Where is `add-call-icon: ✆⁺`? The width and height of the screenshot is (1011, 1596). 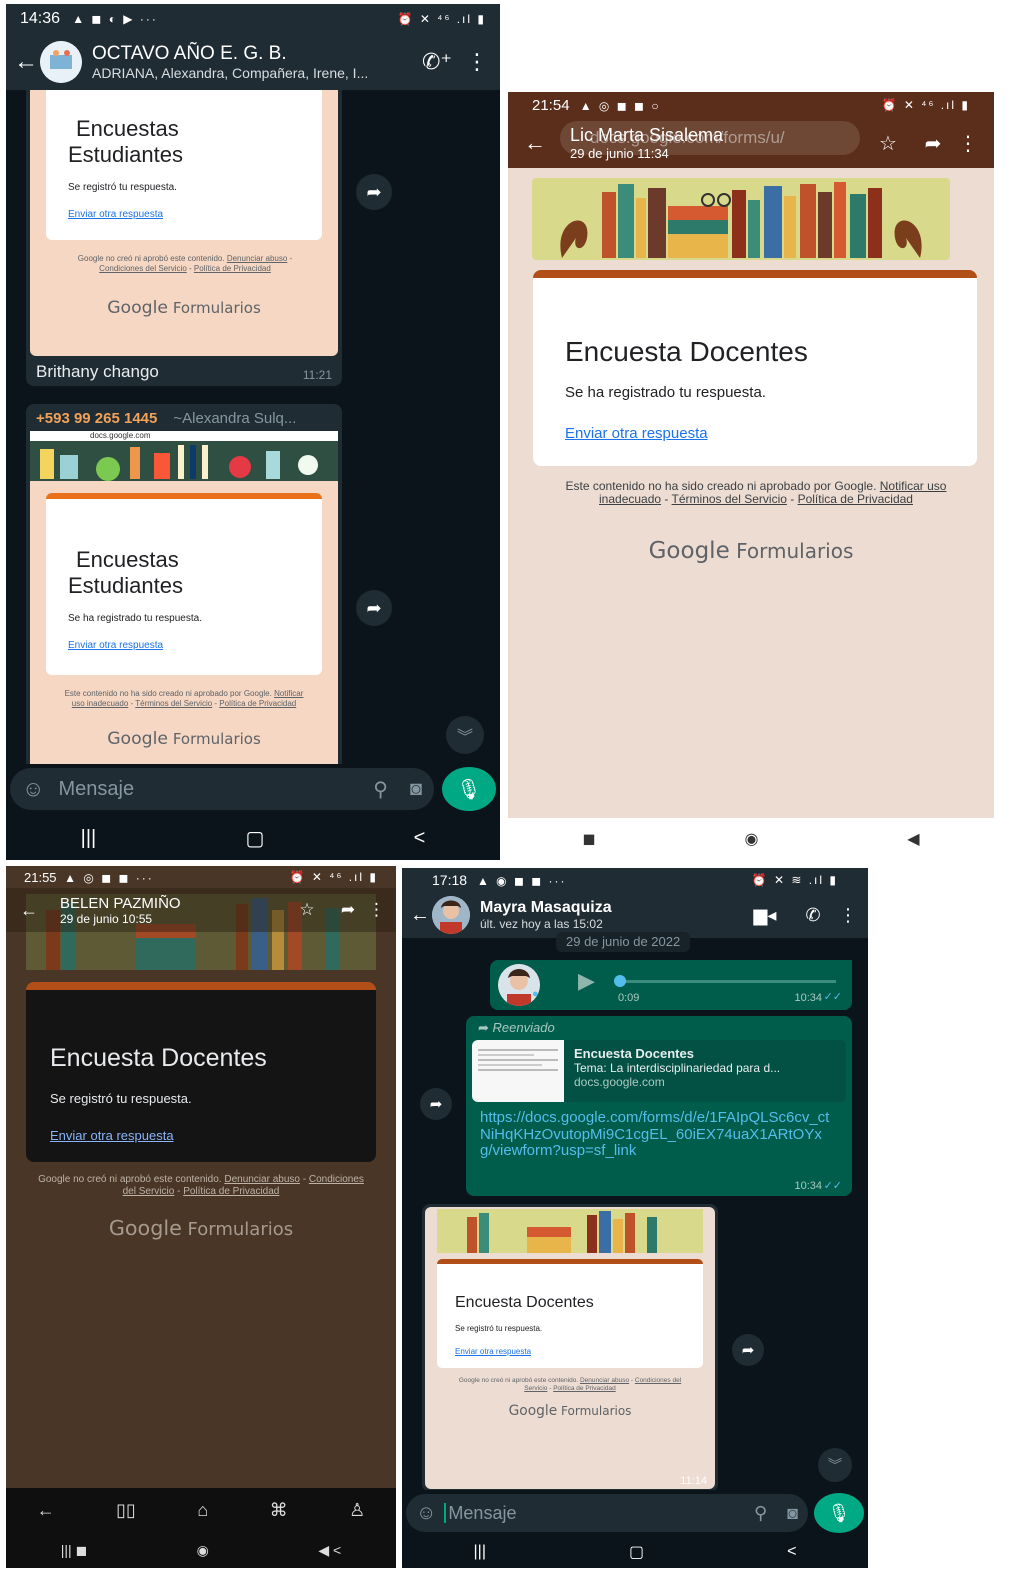
add-call-icon: ✆⁺ is located at coordinates (437, 62).